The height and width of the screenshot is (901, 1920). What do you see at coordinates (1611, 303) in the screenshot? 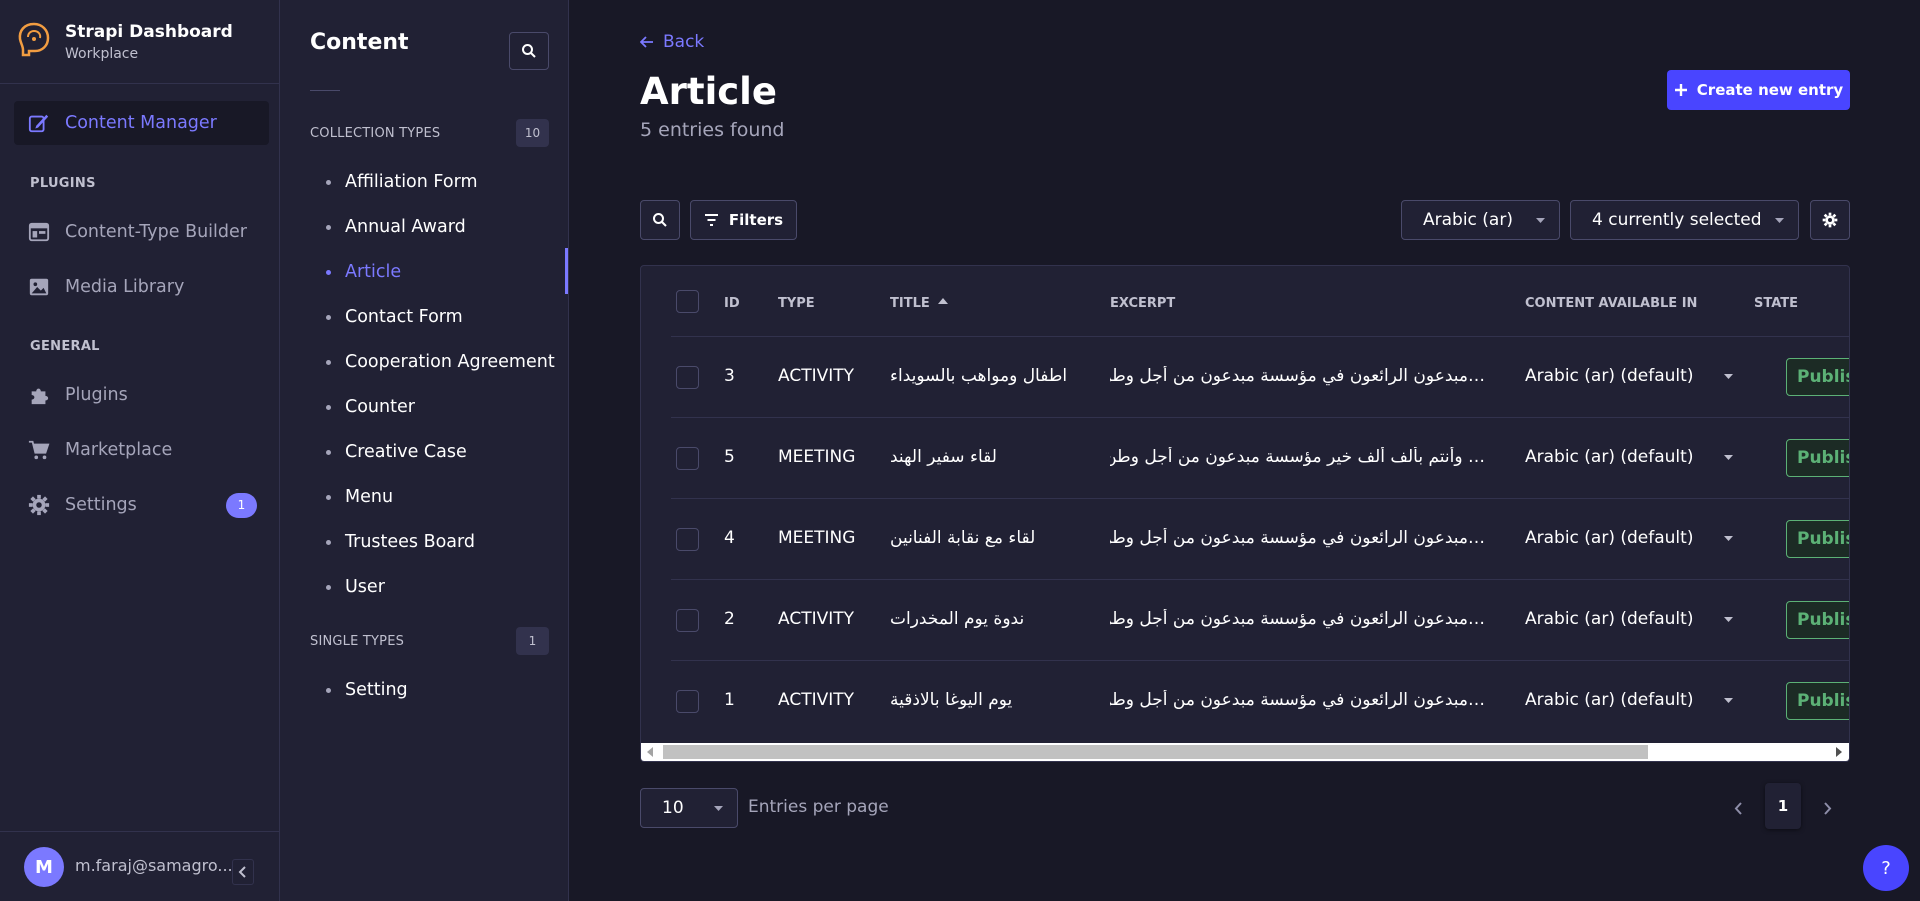
I see `column-header-content-available: CONTENT AVAILABLE IN` at bounding box center [1611, 303].